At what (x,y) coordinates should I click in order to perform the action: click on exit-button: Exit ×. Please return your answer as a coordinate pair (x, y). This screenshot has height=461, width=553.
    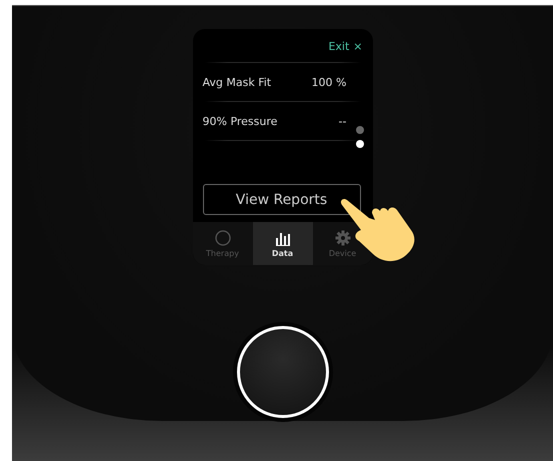
    Looking at the image, I should click on (345, 46).